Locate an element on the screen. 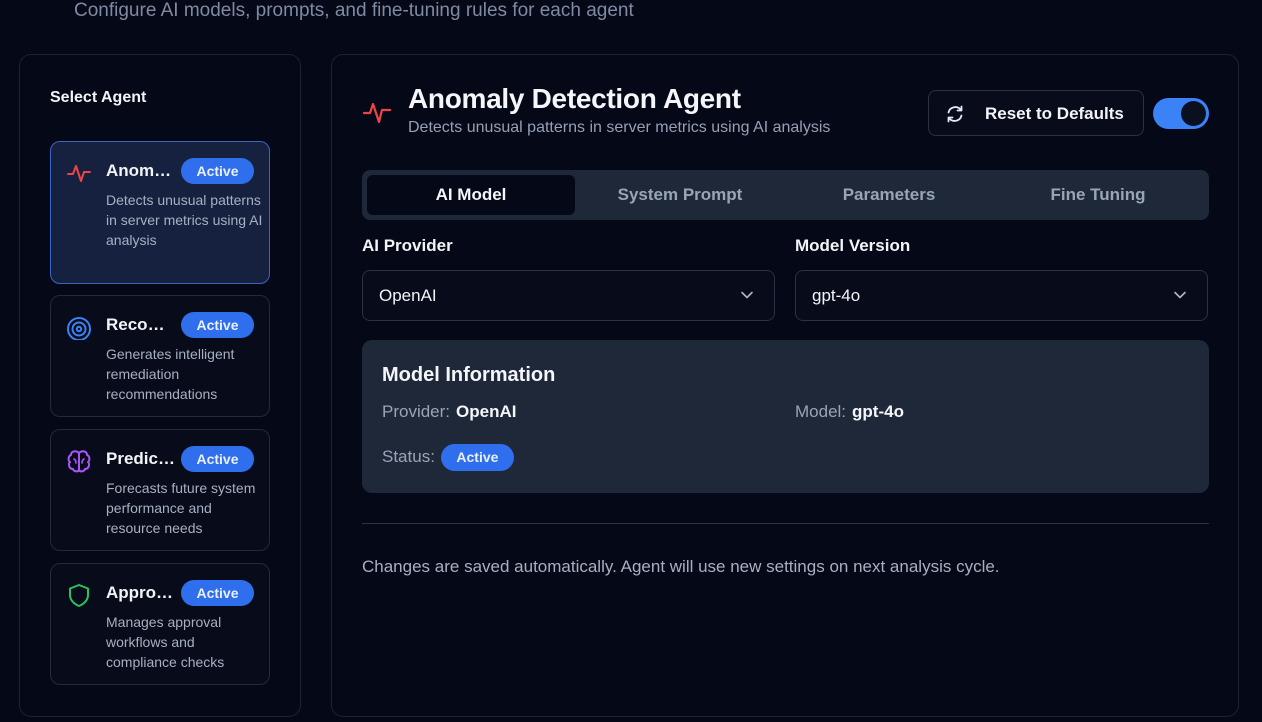 Image resolution: width=1262 pixels, height=722 pixels. agent-name: Prediction Agent is located at coordinates (141, 458).